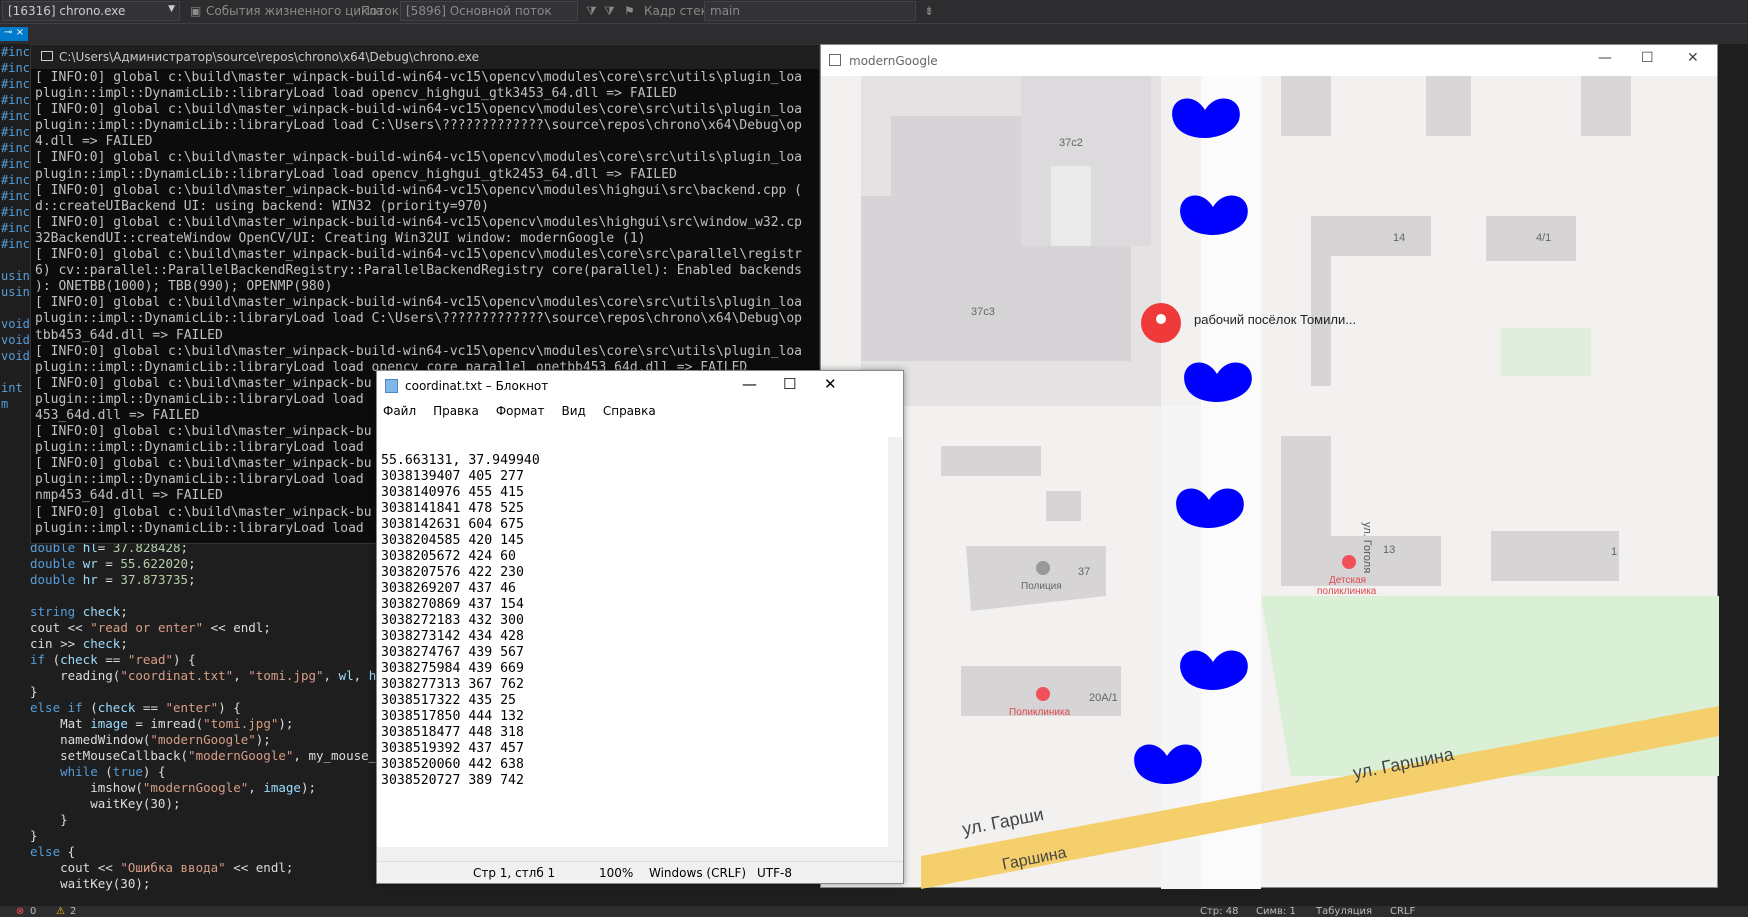 This screenshot has width=1748, height=917. Describe the element at coordinates (616, 873) in the screenshot. I see `status-zoom: 100%` at that location.